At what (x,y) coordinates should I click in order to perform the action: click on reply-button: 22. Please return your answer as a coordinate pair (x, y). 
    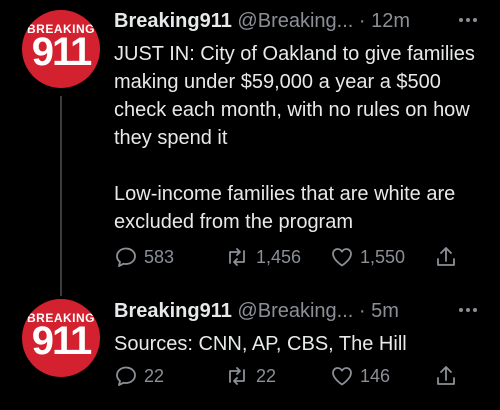
    Looking at the image, I should click on (139, 376).